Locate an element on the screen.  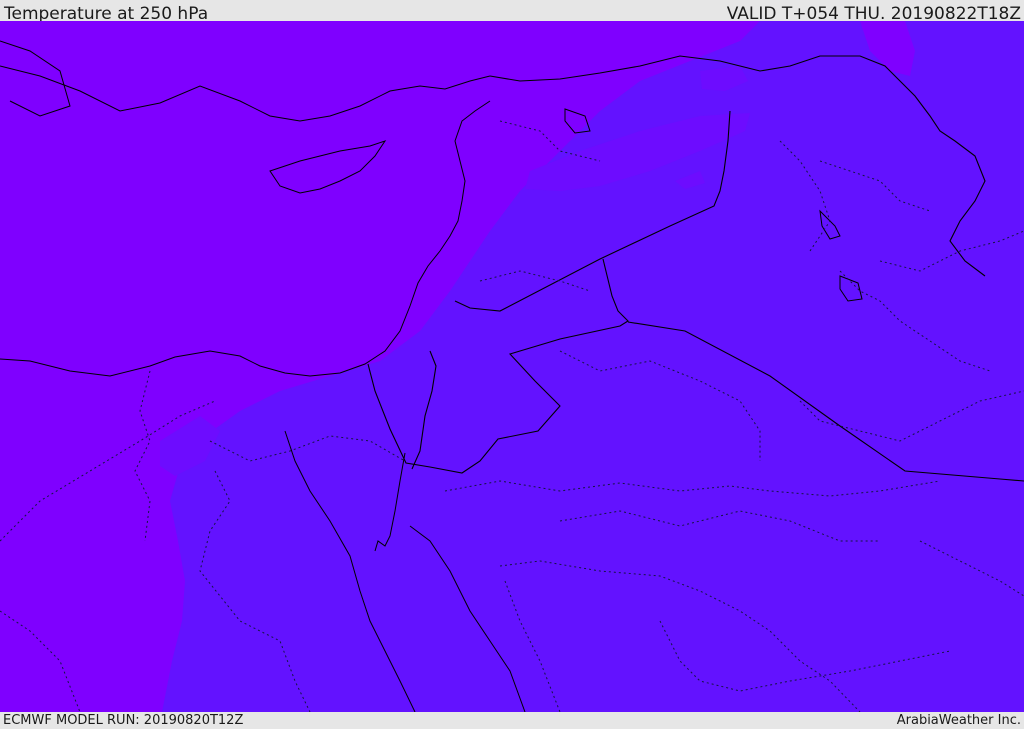
model-run-label: ECMWF MODEL RUN: 20190820T12Z is located at coordinates (123, 720).